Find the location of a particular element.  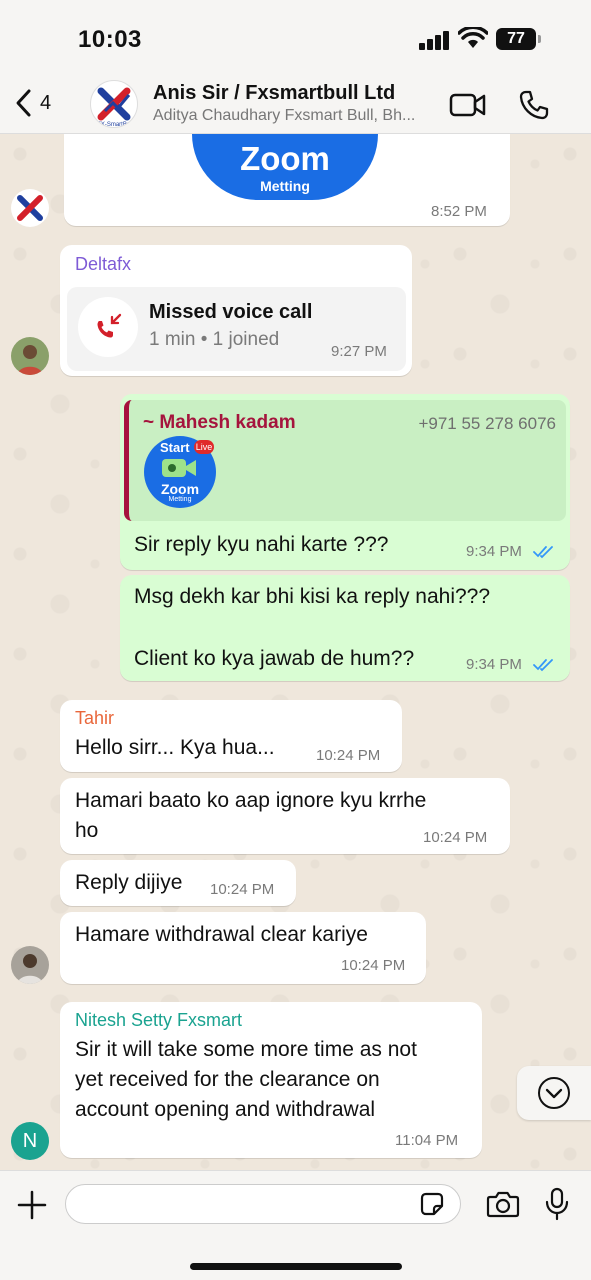

message-text: Sir reply kyu nahi karte ??? is located at coordinates (261, 544).